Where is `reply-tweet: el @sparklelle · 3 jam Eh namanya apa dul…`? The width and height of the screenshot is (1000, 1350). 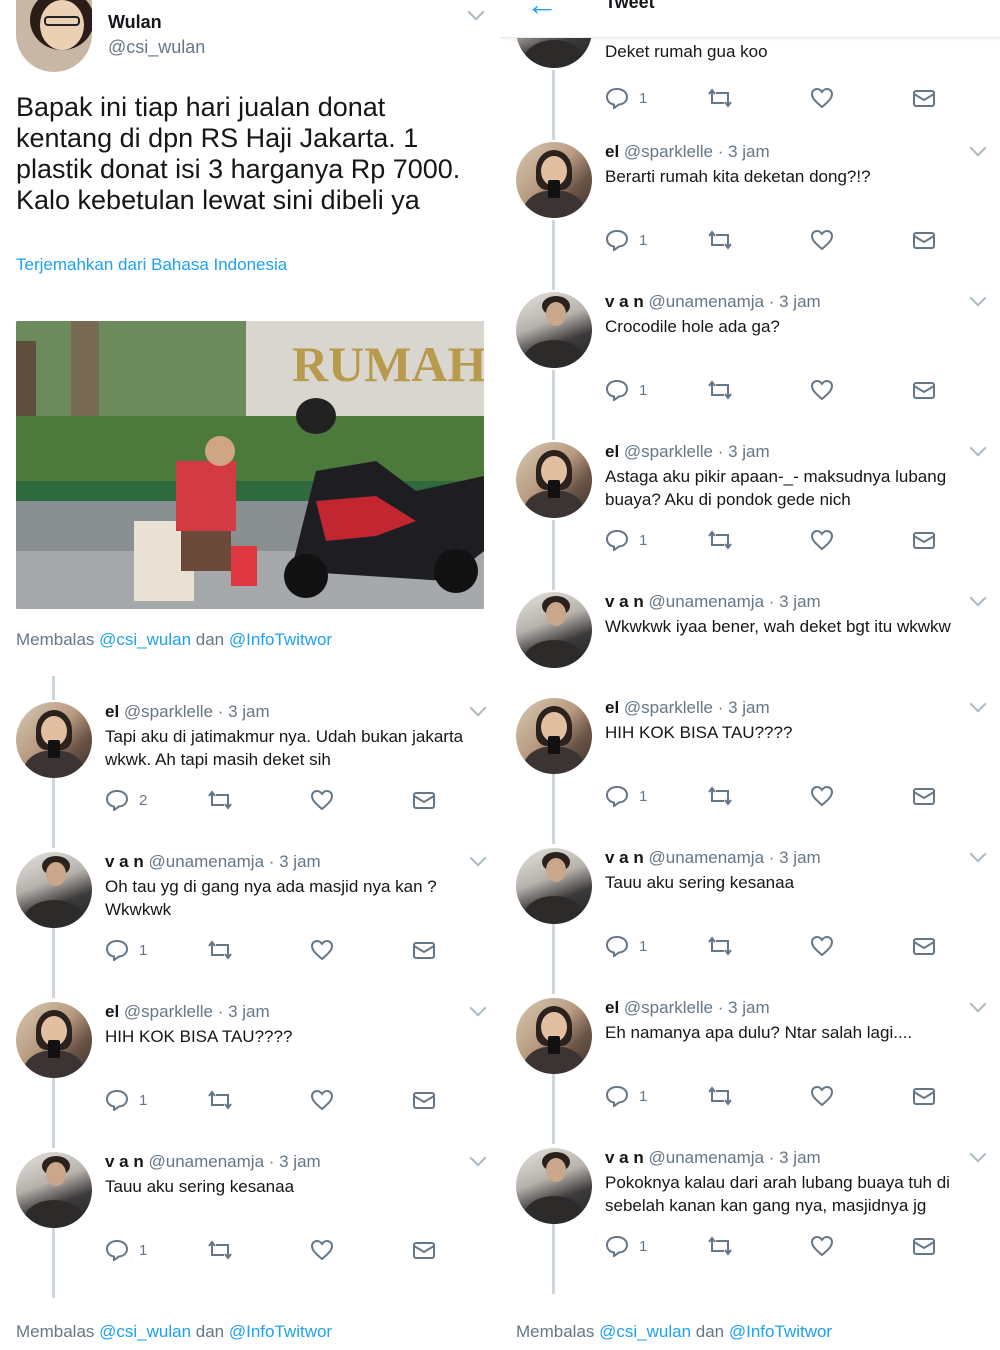
reply-tweet: el @sparklelle · 3 jam Eh namanya apa dul… is located at coordinates (750, 1071).